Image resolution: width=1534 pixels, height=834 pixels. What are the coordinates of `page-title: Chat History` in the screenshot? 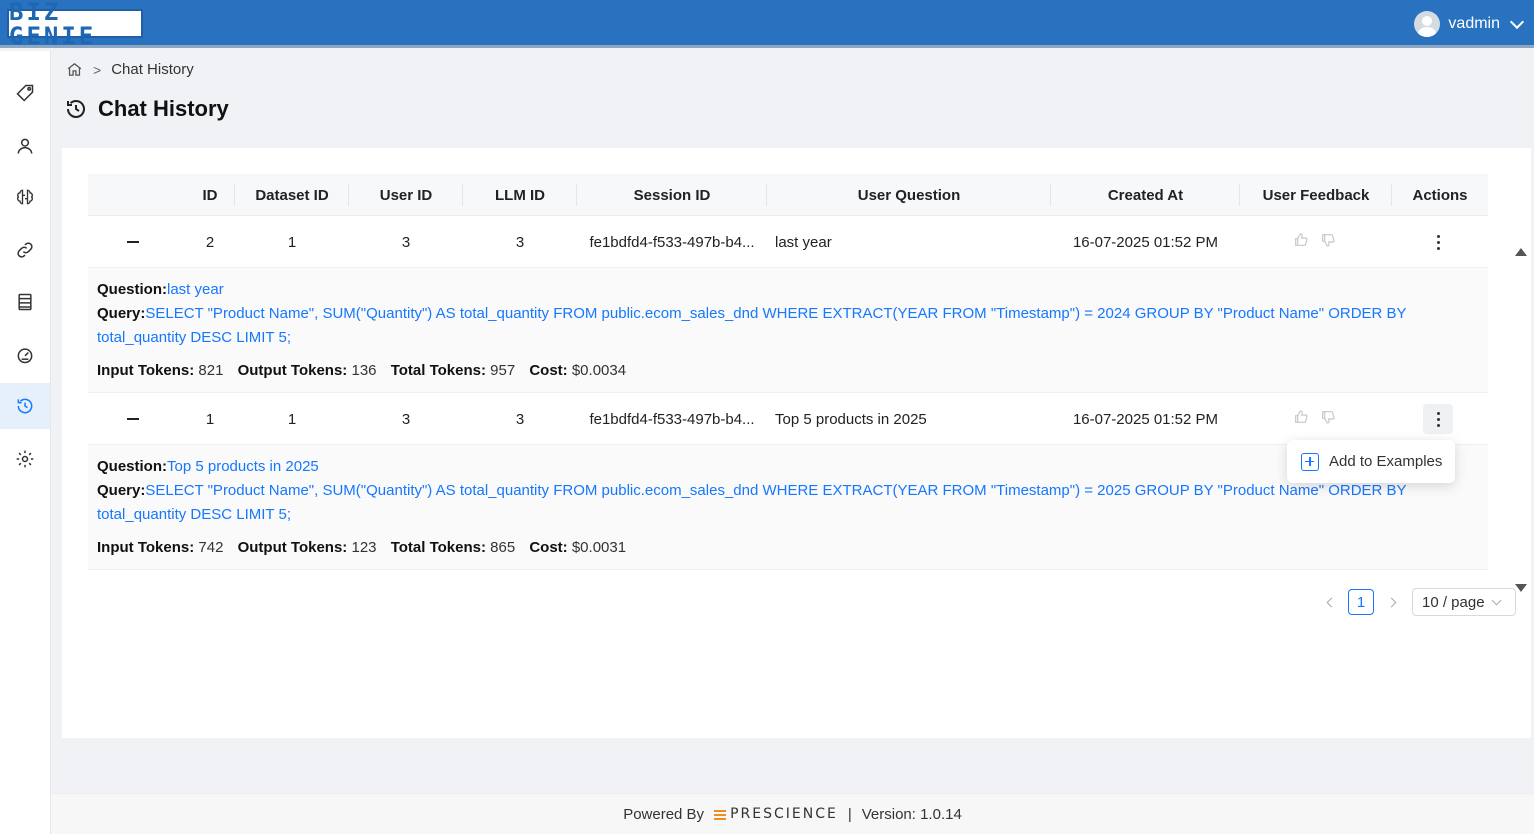 It's located at (146, 109).